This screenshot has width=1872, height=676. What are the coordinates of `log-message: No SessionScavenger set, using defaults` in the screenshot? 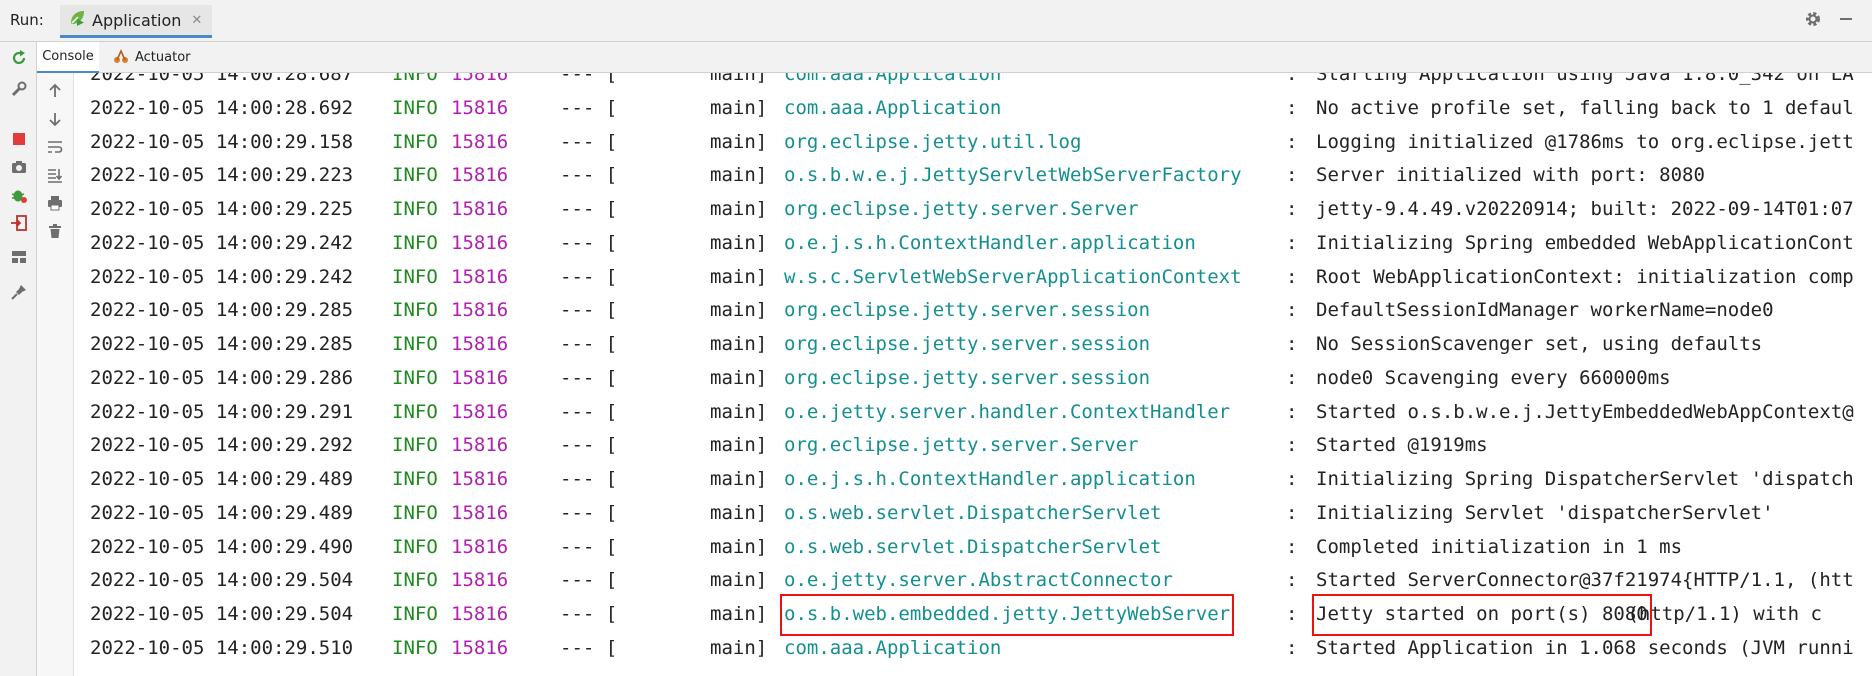 It's located at (1539, 344).